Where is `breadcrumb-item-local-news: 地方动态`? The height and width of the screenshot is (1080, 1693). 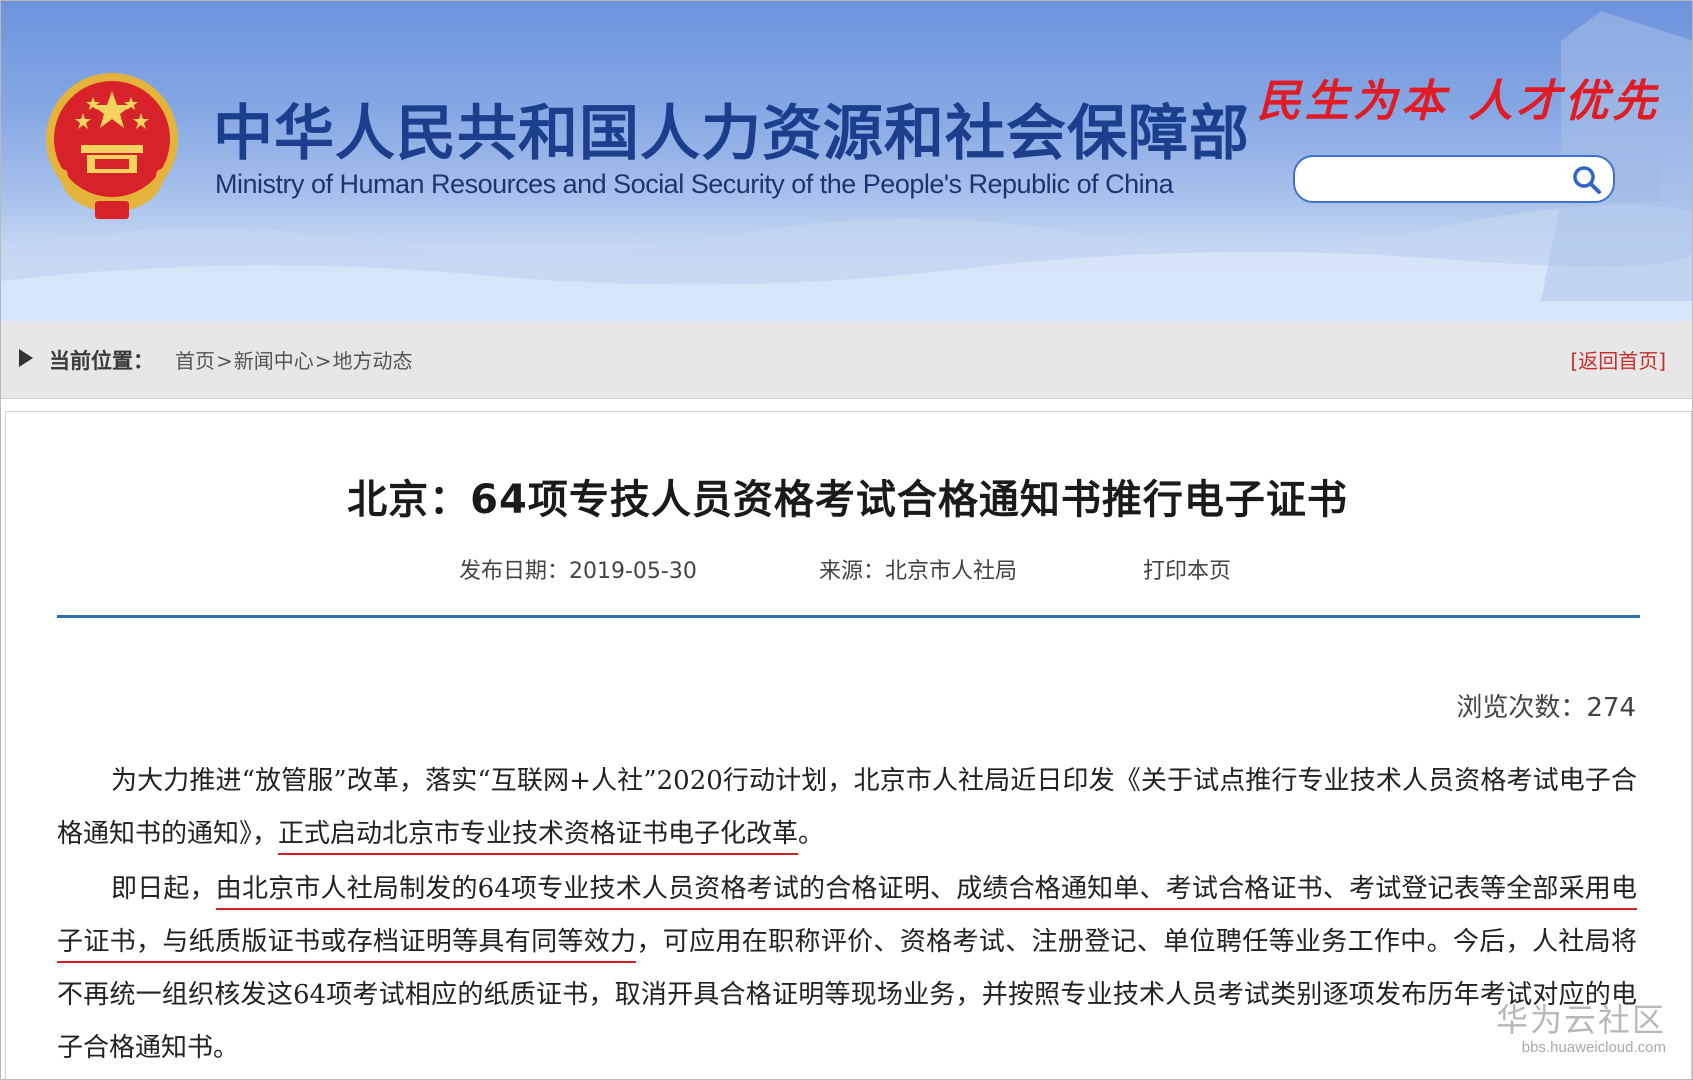 breadcrumb-item-local-news: 地方动态 is located at coordinates (373, 361).